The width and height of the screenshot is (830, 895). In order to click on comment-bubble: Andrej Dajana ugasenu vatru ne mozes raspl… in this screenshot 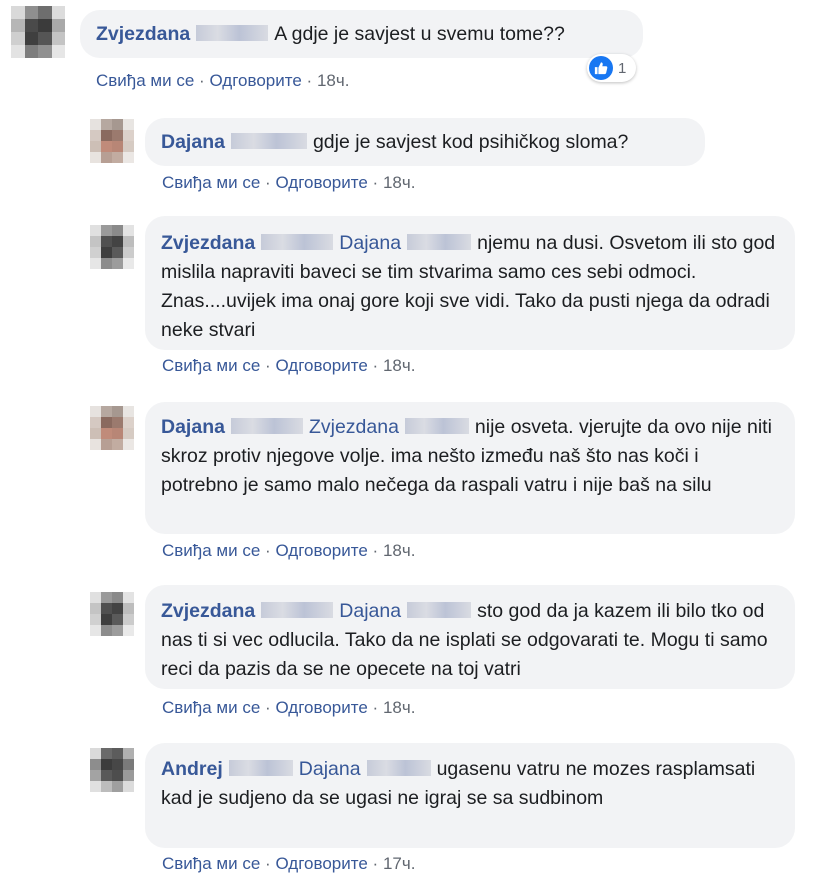, I will do `click(470, 795)`.